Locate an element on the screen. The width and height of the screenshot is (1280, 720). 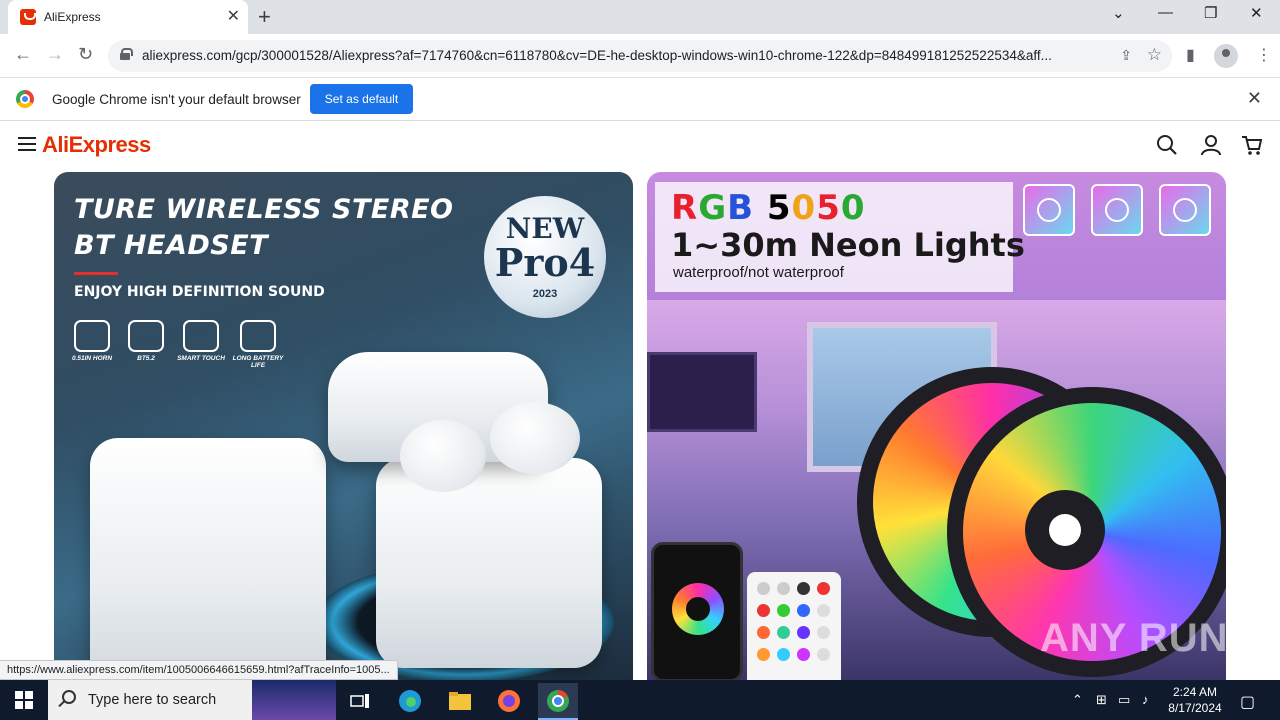
show-hidden-icons-chevron: ⌃ is located at coordinates (1077, 700).